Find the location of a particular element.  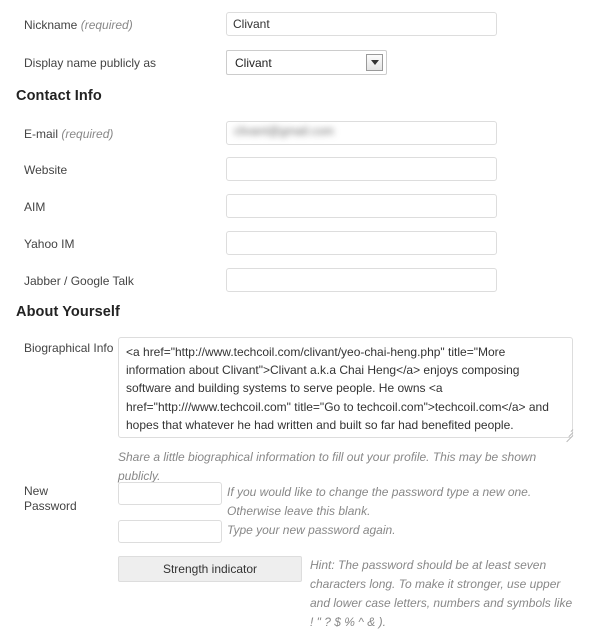

display-name-selected-value: Clivant is located at coordinates (253, 63).